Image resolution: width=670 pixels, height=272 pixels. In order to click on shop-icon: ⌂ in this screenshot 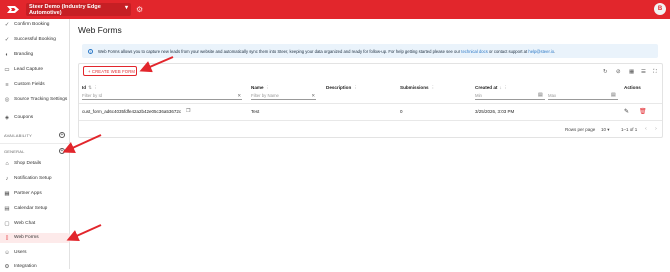, I will do `click(7, 164)`.